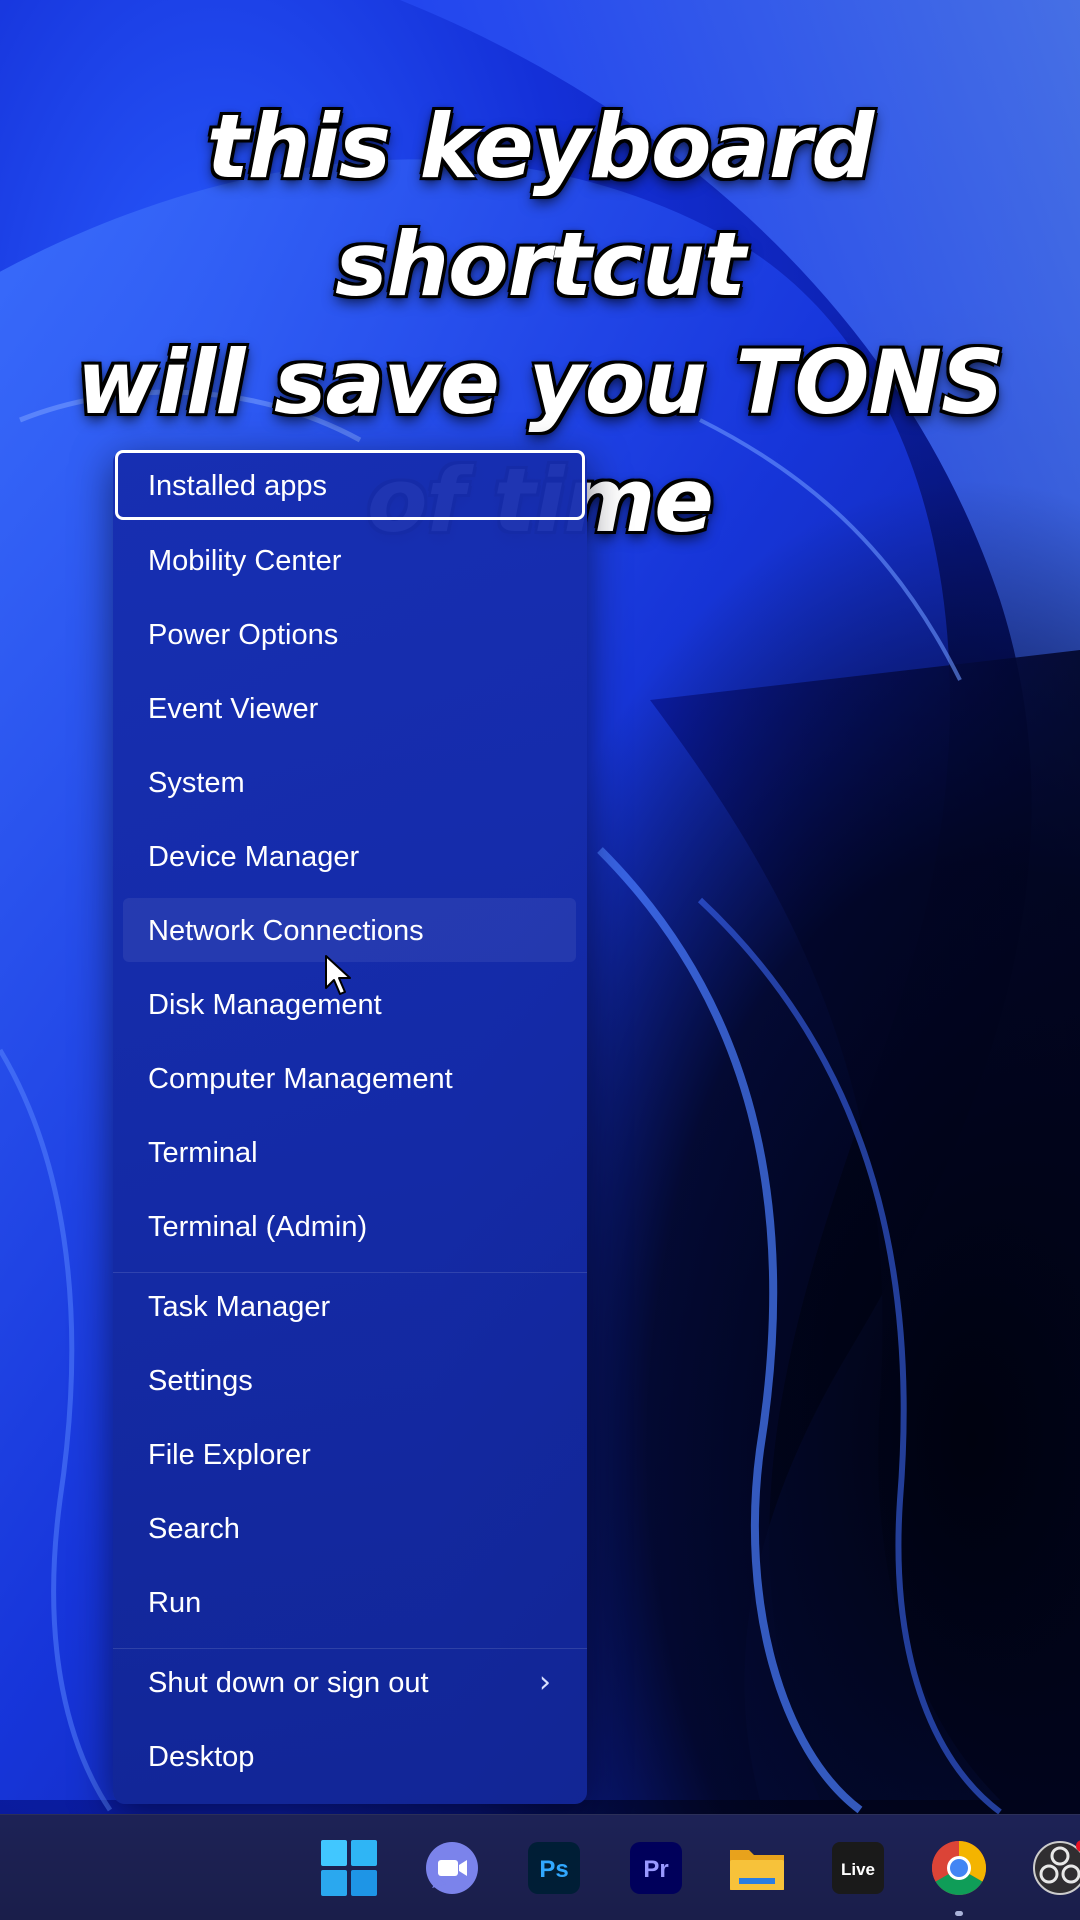  I want to click on mouse-cursor-icon, so click(338, 975).